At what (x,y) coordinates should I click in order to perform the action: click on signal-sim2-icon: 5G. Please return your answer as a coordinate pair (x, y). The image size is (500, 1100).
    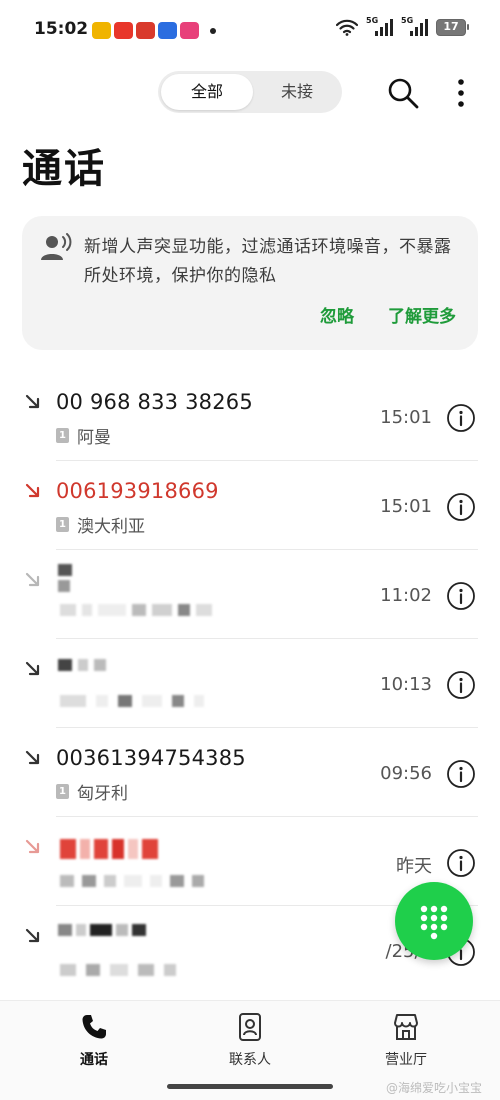
    Looking at the image, I should click on (414, 26).